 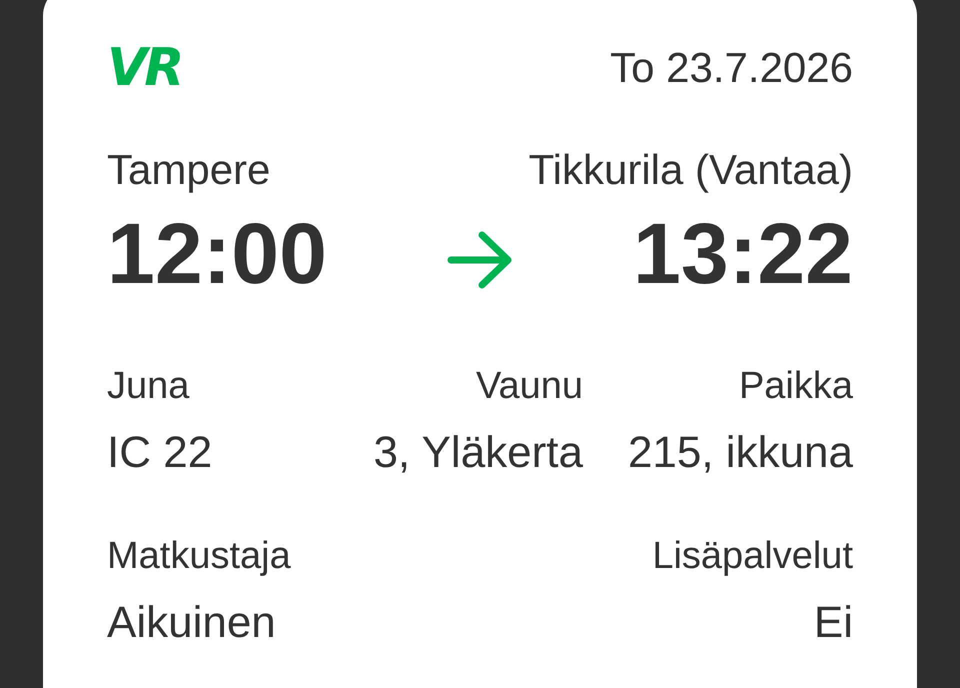 What do you see at coordinates (144, 68) in the screenshot?
I see `logo: VR` at bounding box center [144, 68].